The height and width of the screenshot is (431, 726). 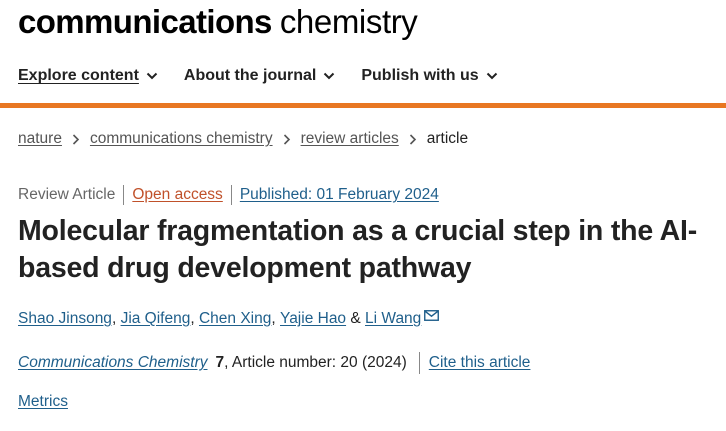 What do you see at coordinates (65, 319) in the screenshot?
I see `author-link: Shao Jinsong` at bounding box center [65, 319].